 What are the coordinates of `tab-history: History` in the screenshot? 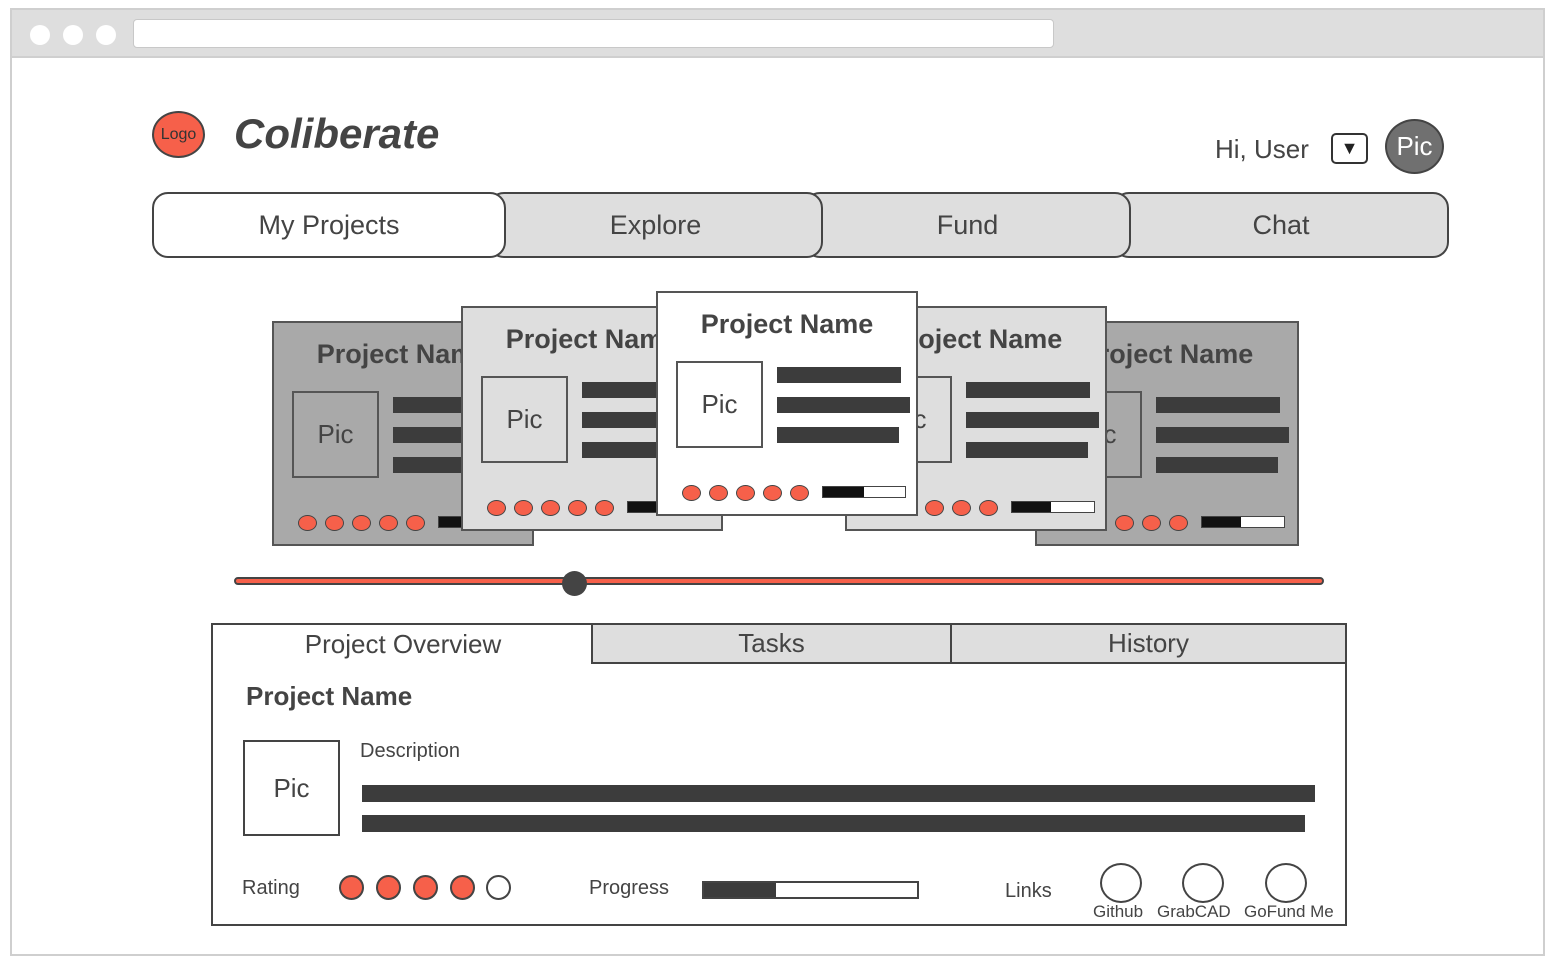 It's located at (1148, 643).